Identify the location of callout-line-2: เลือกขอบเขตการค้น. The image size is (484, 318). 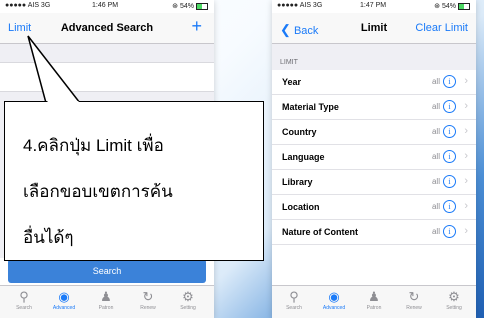
(98, 191).